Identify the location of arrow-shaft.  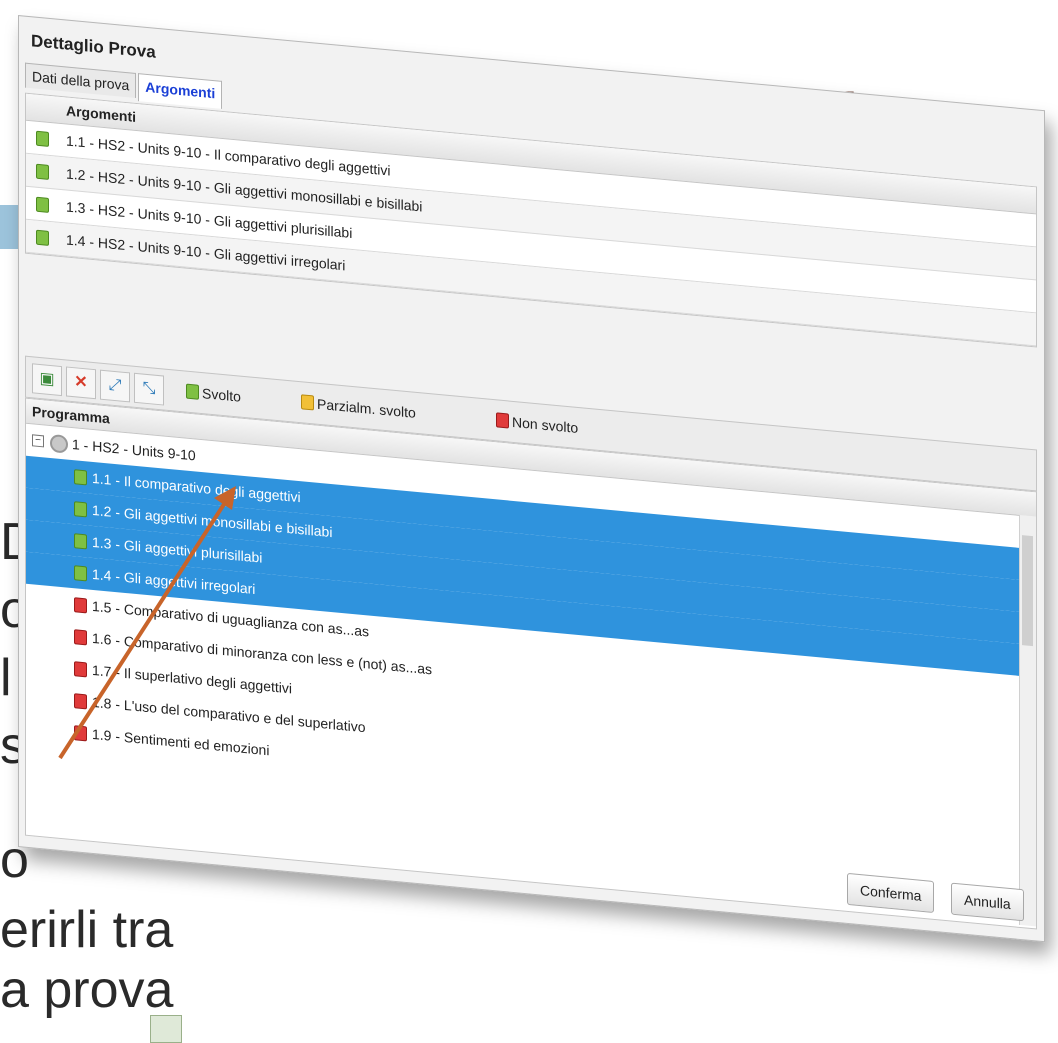
(144, 628).